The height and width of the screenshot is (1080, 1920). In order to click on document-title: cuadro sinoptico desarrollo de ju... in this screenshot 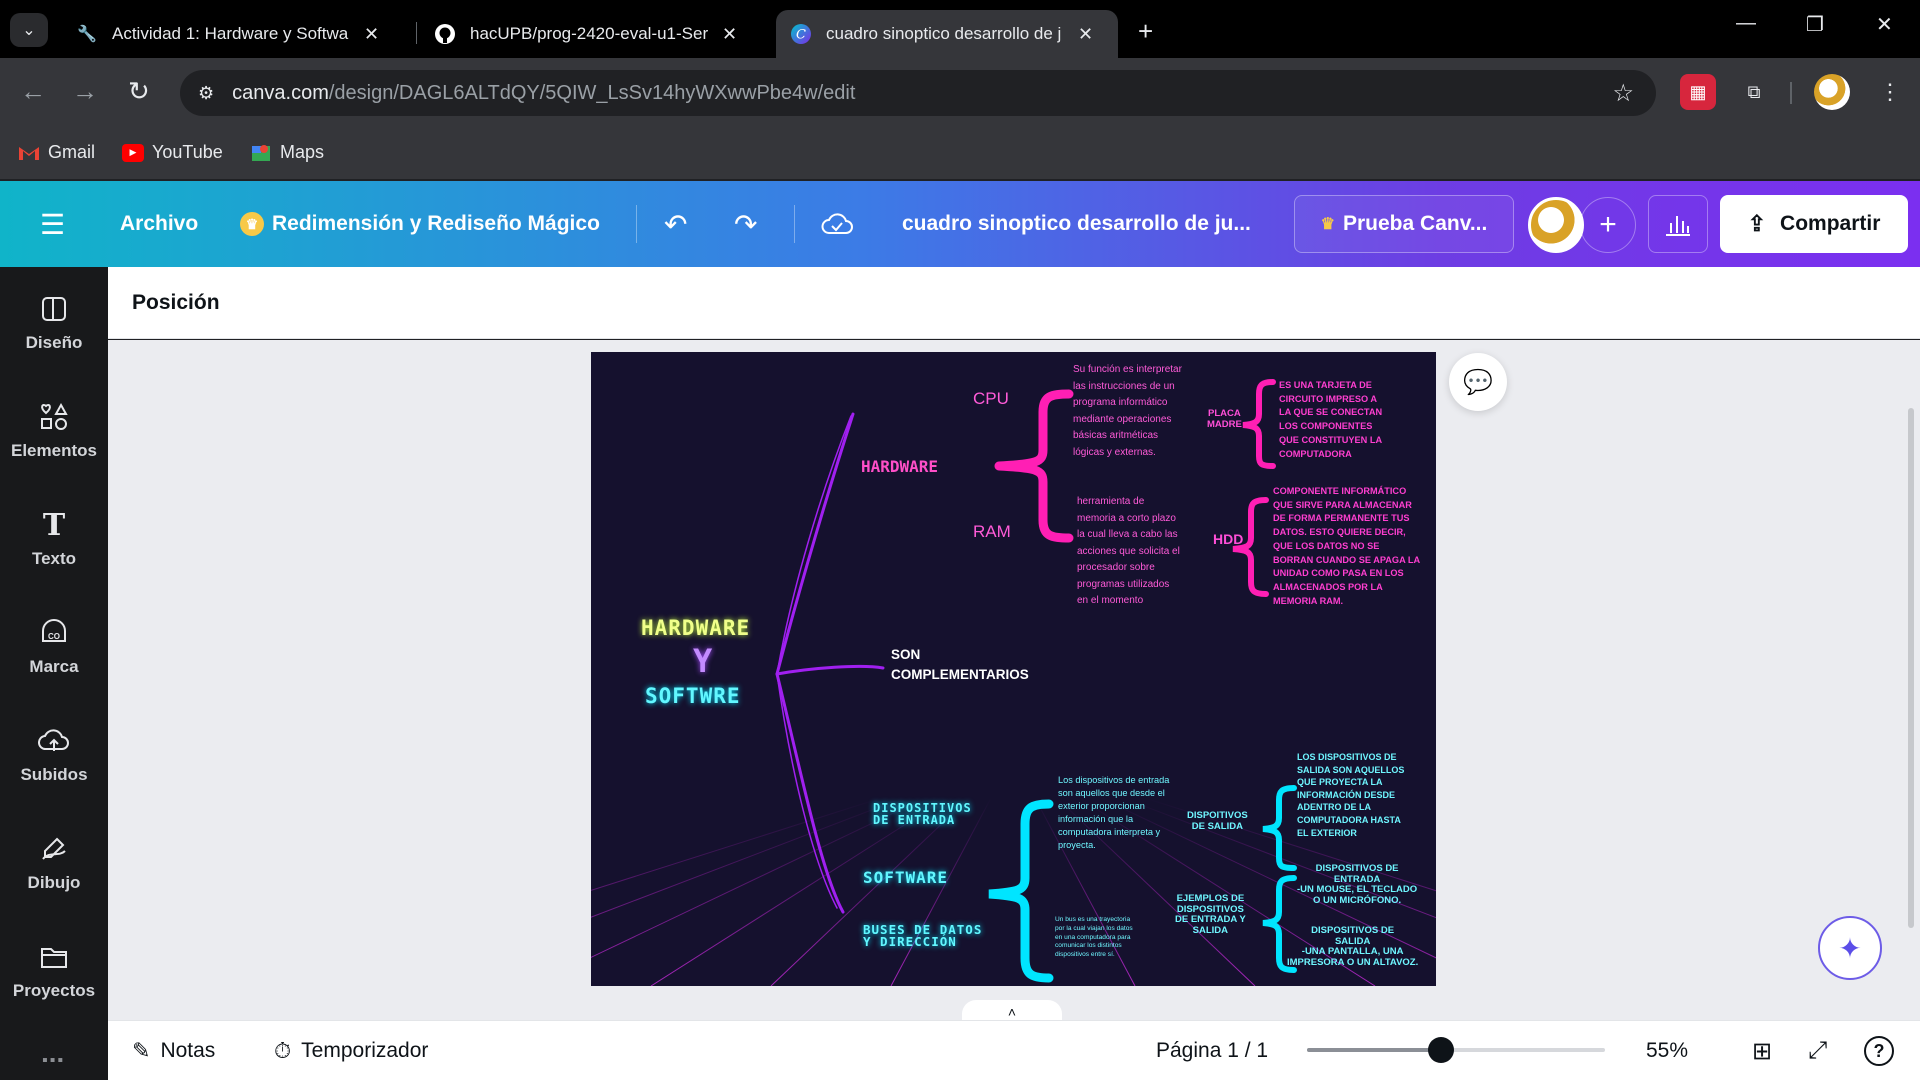, I will do `click(1076, 224)`.